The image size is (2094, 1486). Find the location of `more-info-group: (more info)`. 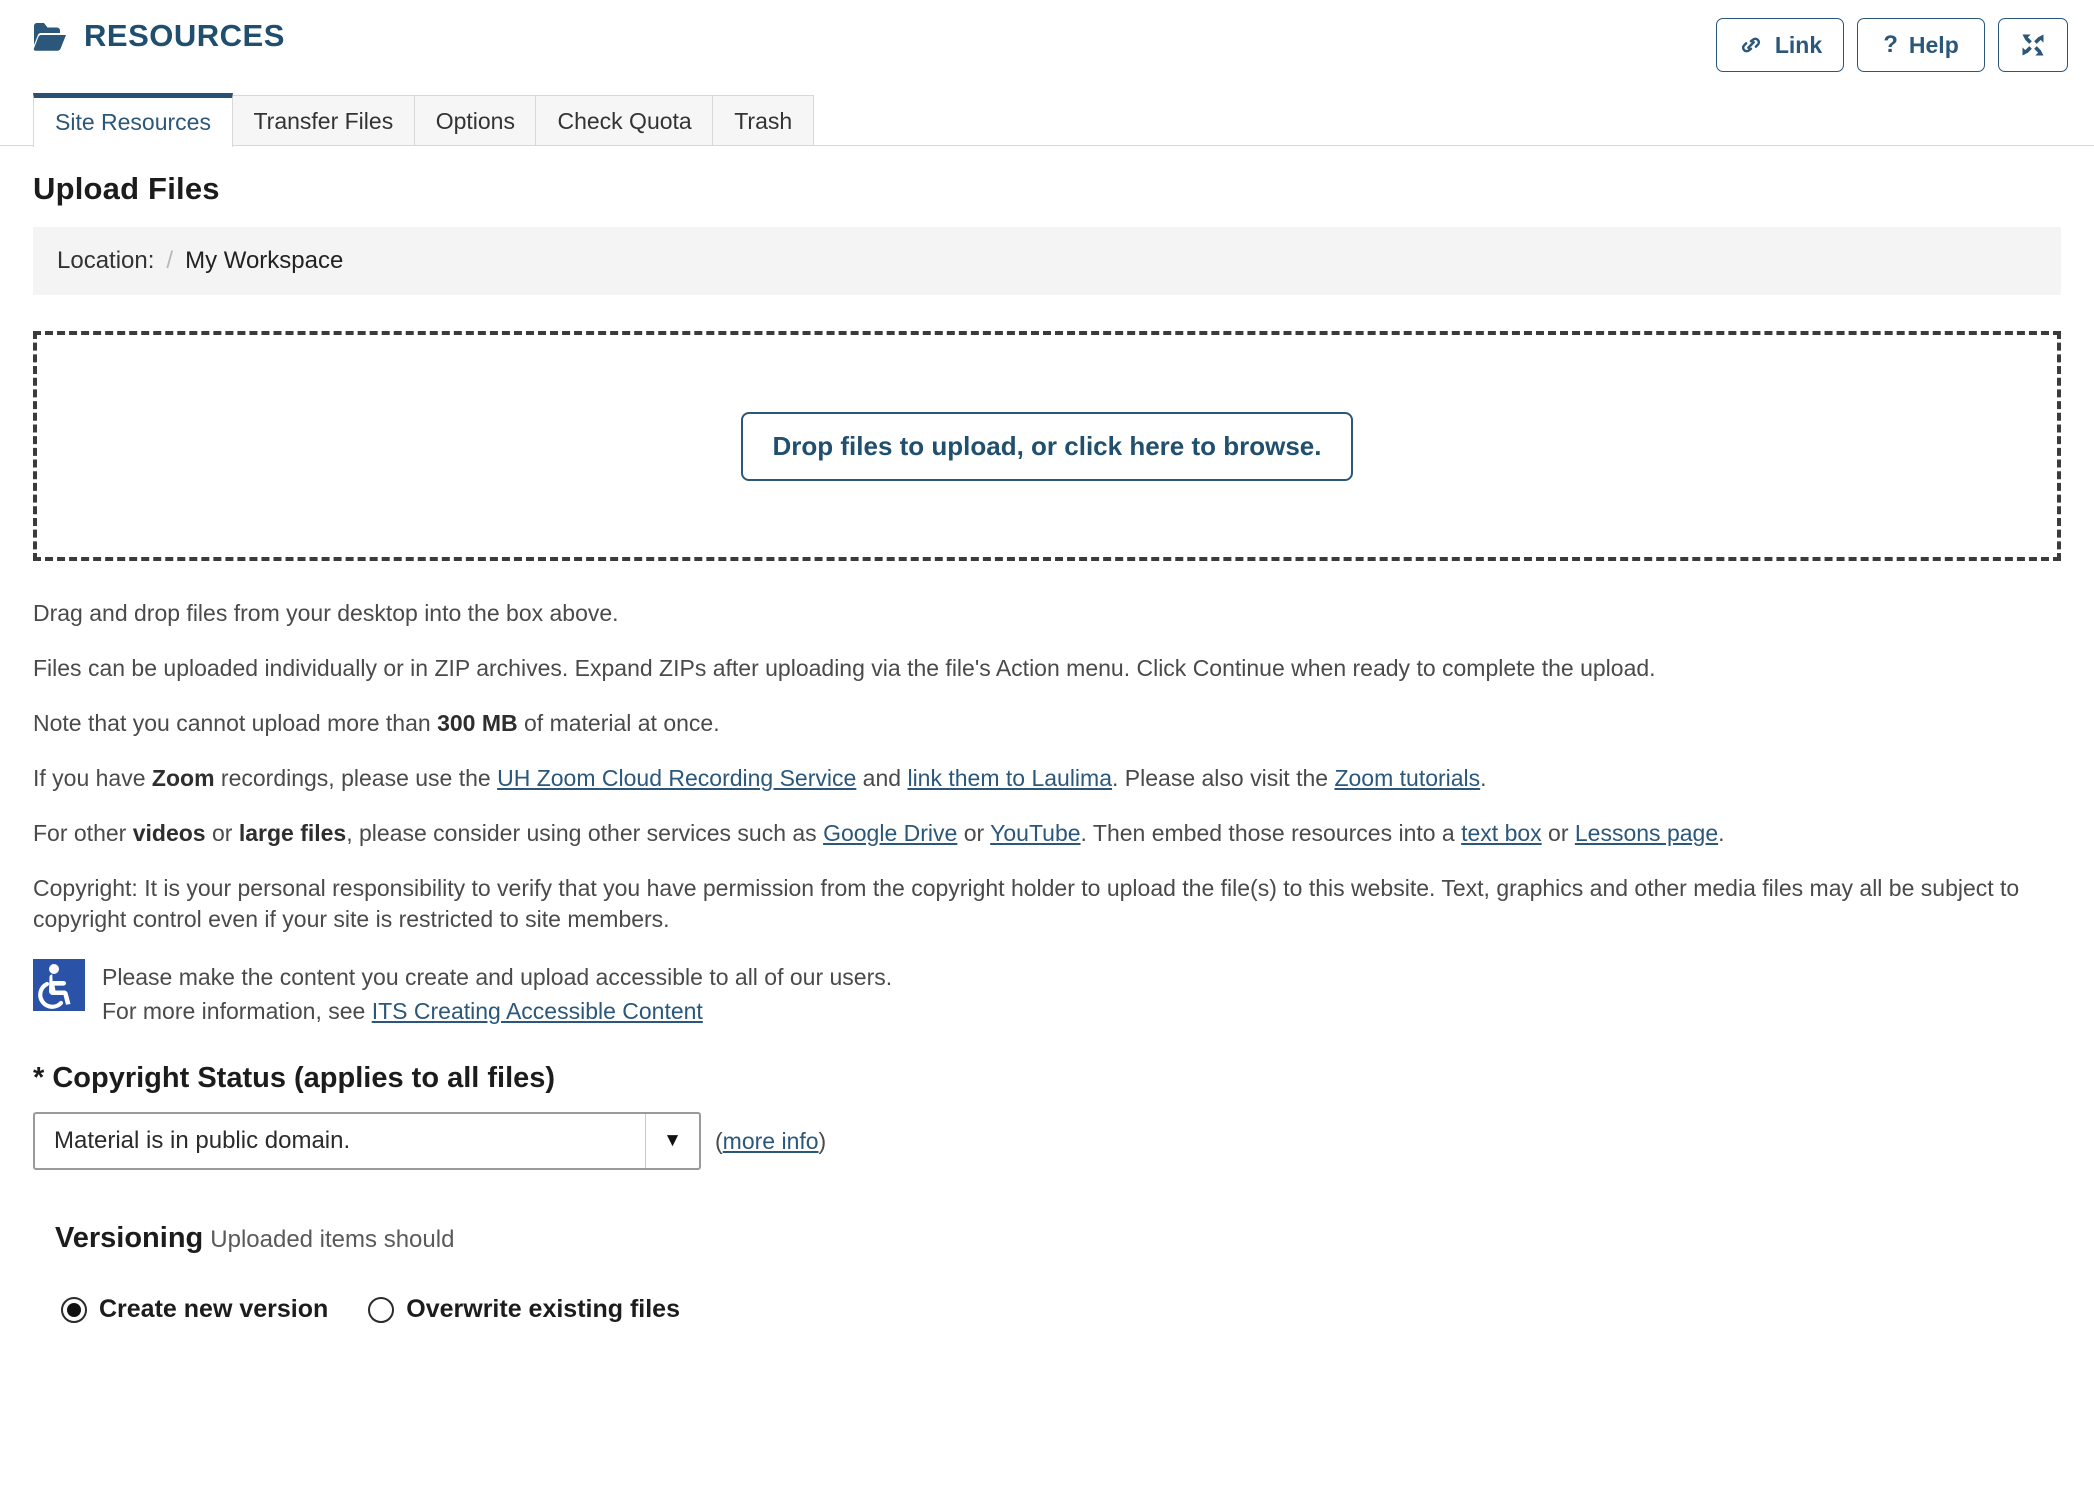

more-info-group: (more info) is located at coordinates (770, 1141).